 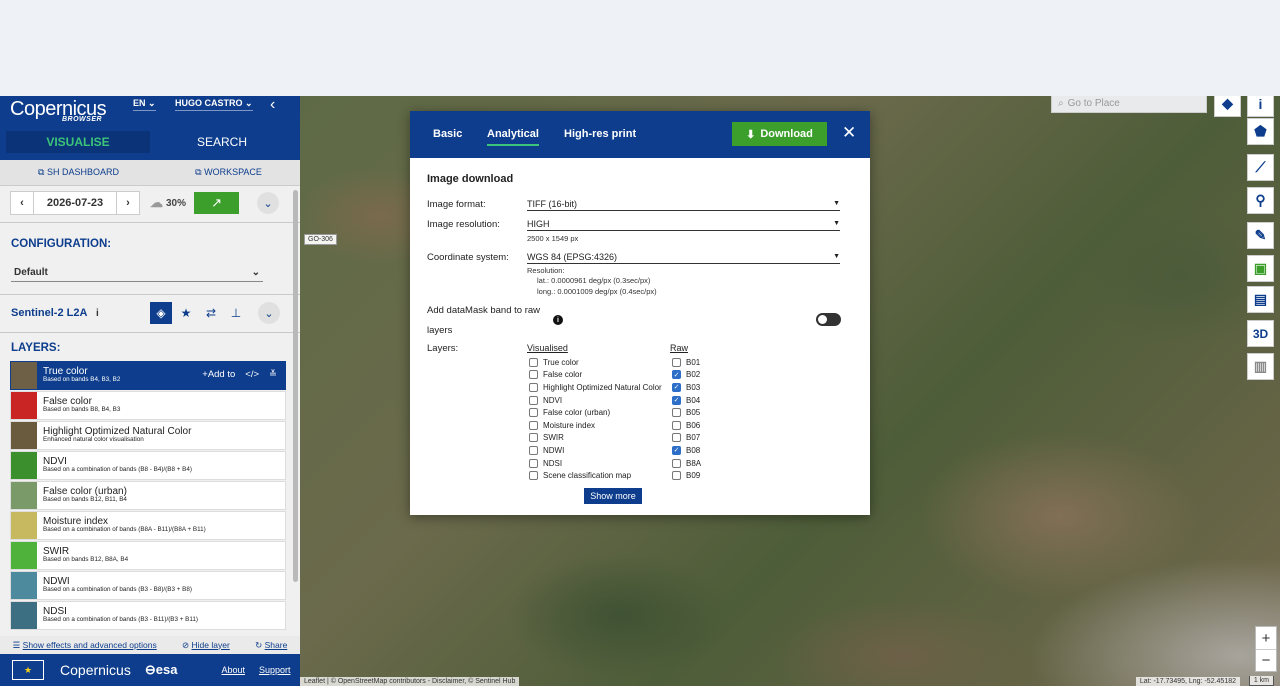 I want to click on image-icon: ▣, so click(x=1260, y=268).